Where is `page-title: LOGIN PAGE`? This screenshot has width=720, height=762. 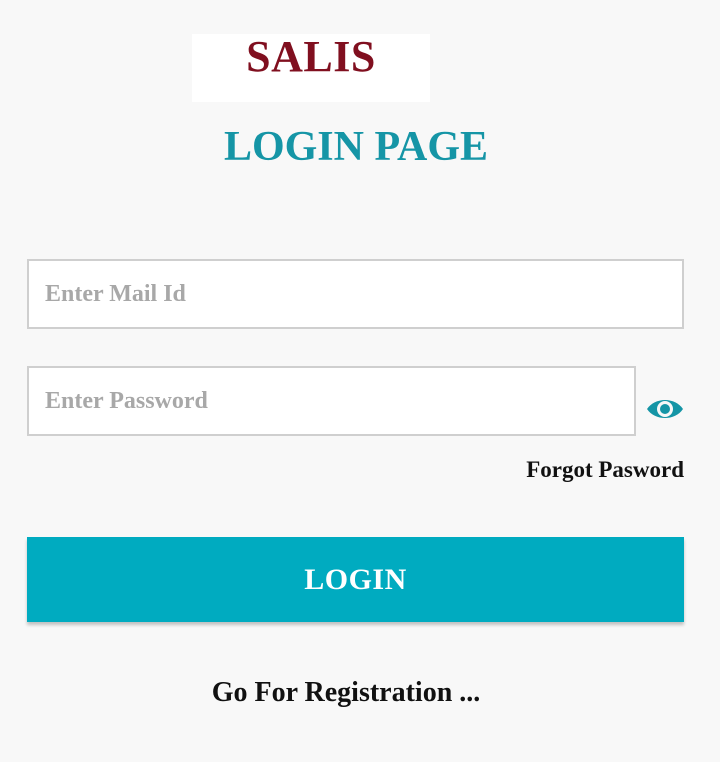
page-title: LOGIN PAGE is located at coordinates (356, 147).